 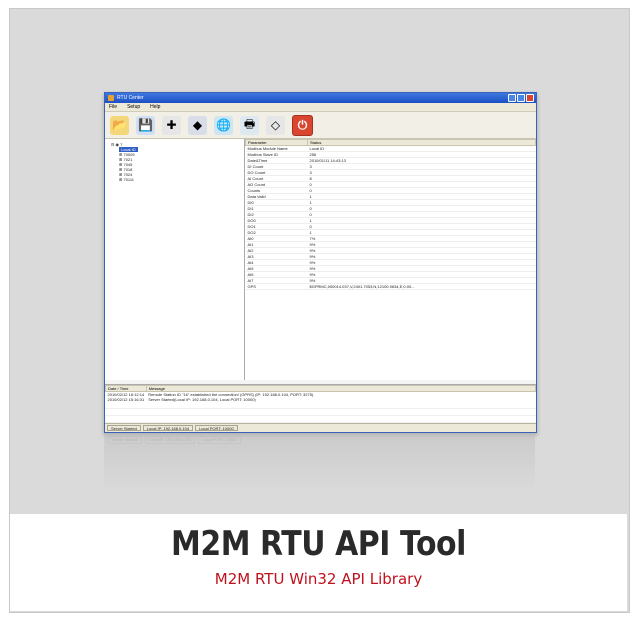 What do you see at coordinates (168, 428) in the screenshot?
I see `status-local-ip: Local IP: 192.168.0.104` at bounding box center [168, 428].